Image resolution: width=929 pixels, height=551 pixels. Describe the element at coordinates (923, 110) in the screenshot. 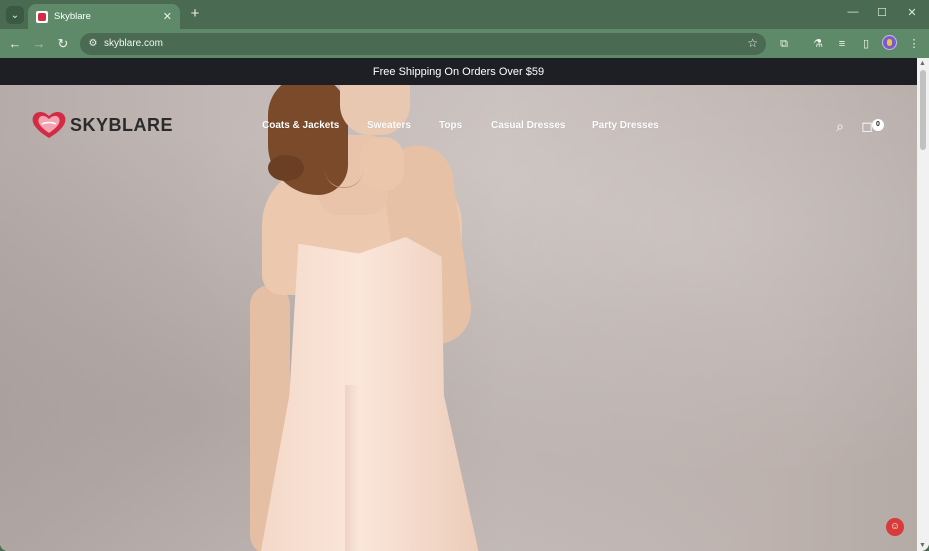

I see `scroll-thumb` at that location.